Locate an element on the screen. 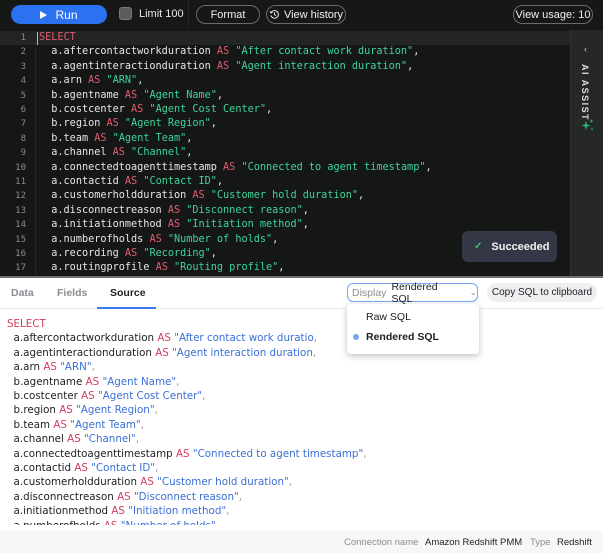  format-button: Format is located at coordinates (228, 14).